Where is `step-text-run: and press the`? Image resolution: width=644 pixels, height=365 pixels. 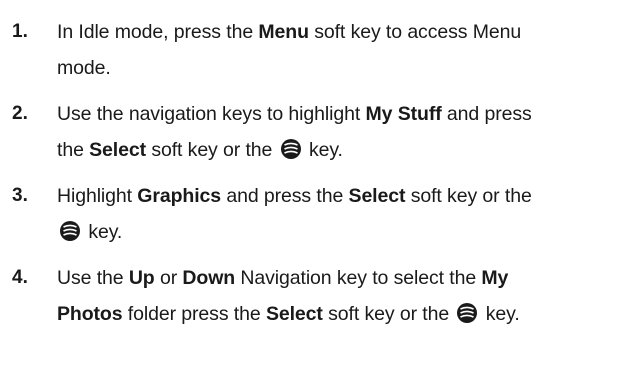
step-text-run: and press the is located at coordinates (285, 196).